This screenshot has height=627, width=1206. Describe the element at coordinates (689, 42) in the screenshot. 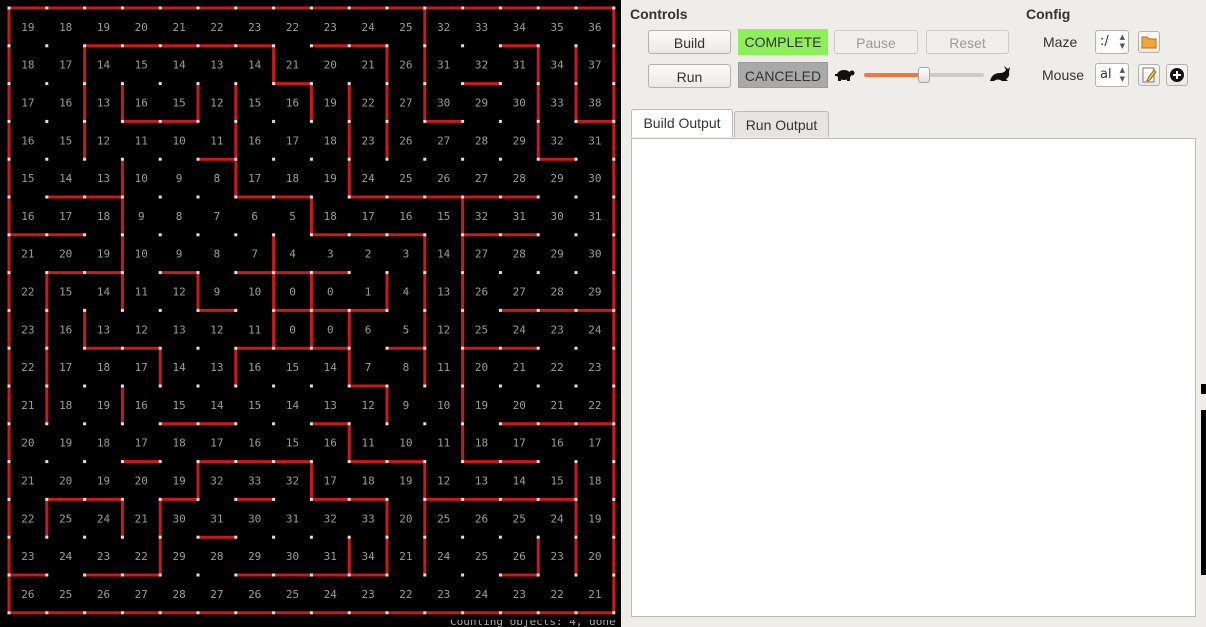

I see `build-button: Build` at that location.